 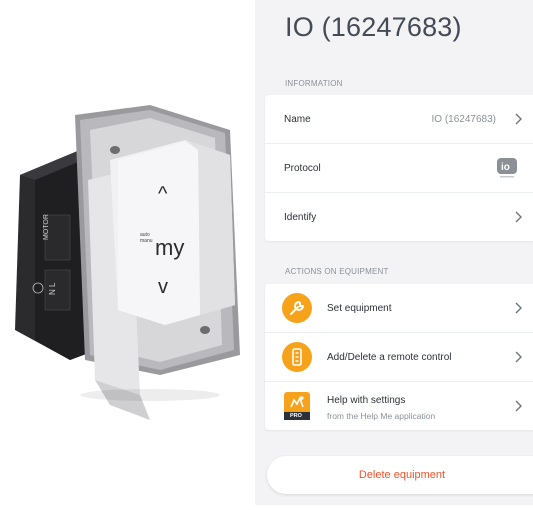 I want to click on information-section-label: INFORMATION, so click(x=314, y=83).